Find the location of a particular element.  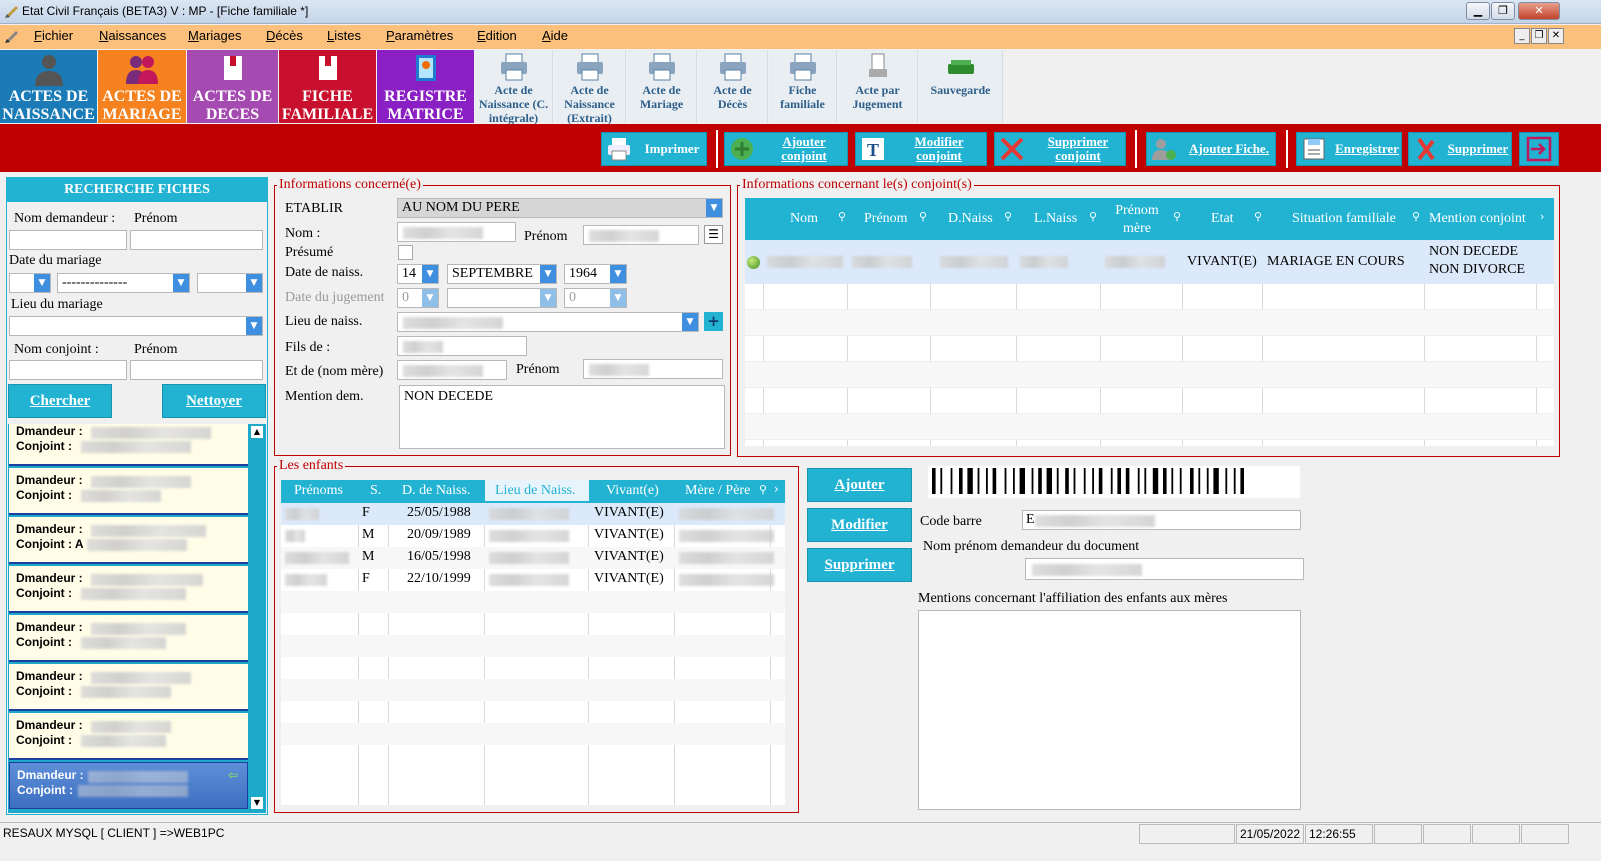

etablir-select: AU NOM DU PERE ▼ is located at coordinates (560, 208).